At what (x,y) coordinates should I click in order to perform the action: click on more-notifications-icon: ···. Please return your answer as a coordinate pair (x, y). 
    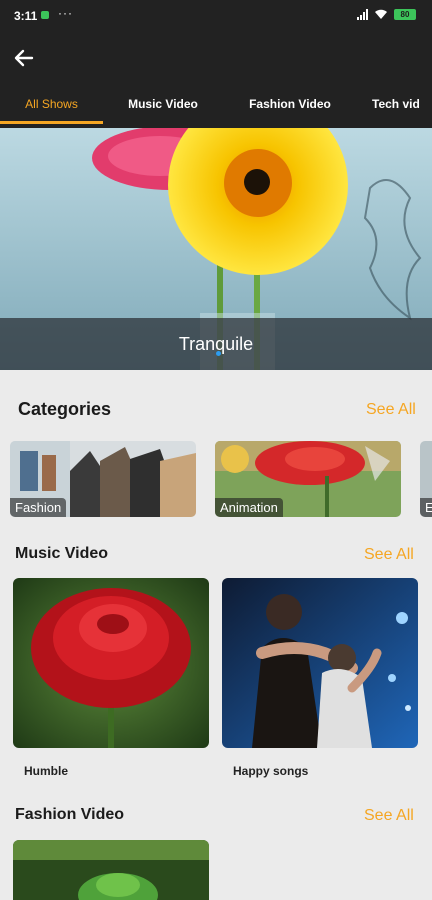
    Looking at the image, I should click on (65, 13).